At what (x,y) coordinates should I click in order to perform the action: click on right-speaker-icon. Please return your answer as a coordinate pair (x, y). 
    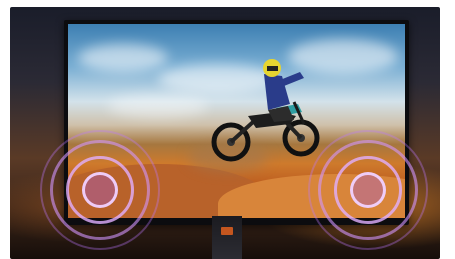
    Looking at the image, I should click on (368, 190).